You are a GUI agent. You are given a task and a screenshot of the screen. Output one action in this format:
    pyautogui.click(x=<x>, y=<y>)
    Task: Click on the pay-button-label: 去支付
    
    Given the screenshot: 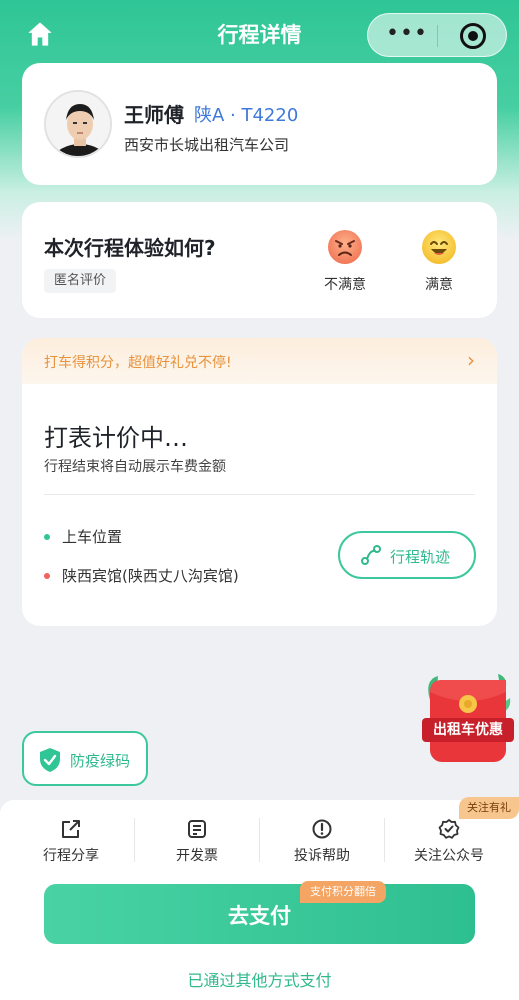 What is the action you would take?
    pyautogui.click(x=259, y=916)
    